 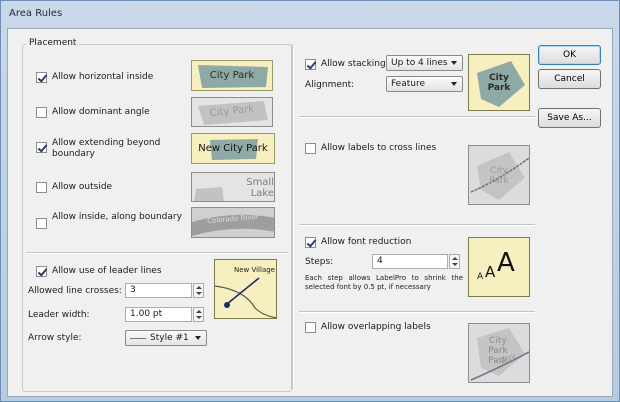 I want to click on extending-beyond-preview: New City Park, so click(x=233, y=148).